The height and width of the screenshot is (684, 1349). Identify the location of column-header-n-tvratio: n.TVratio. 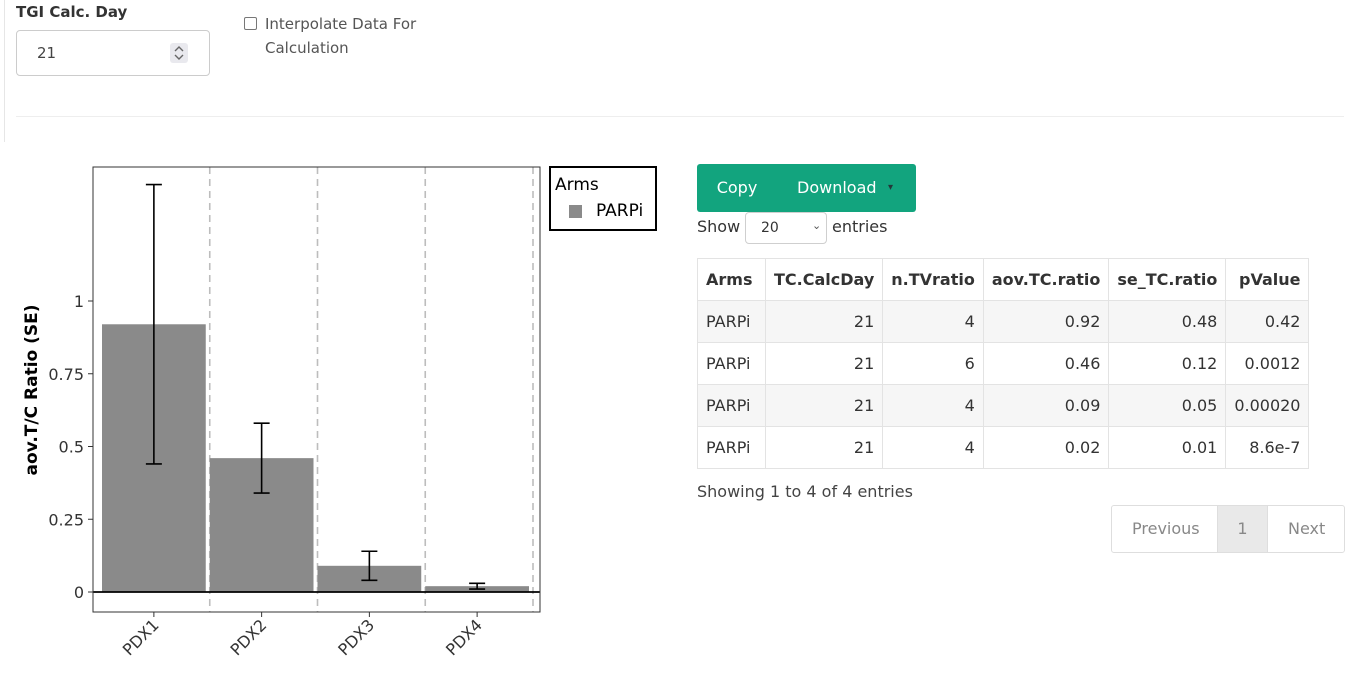
(933, 279).